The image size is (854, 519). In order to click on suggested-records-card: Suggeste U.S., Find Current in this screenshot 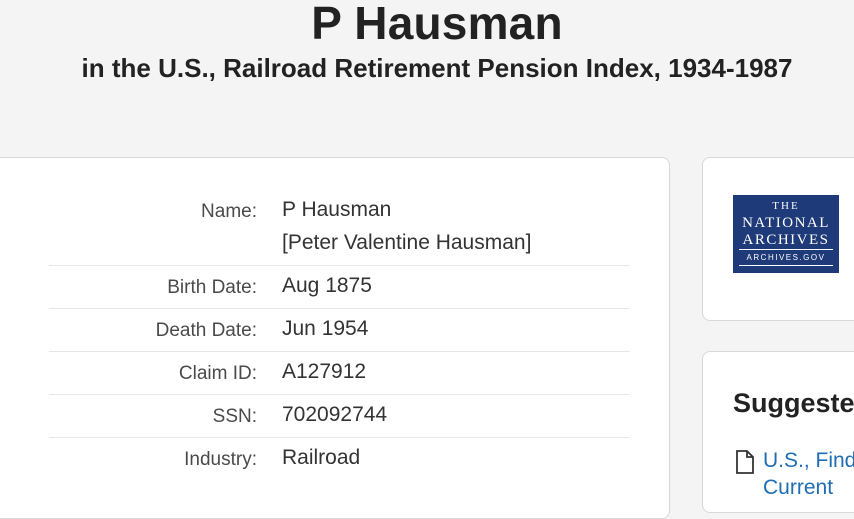, I will do `click(778, 432)`.